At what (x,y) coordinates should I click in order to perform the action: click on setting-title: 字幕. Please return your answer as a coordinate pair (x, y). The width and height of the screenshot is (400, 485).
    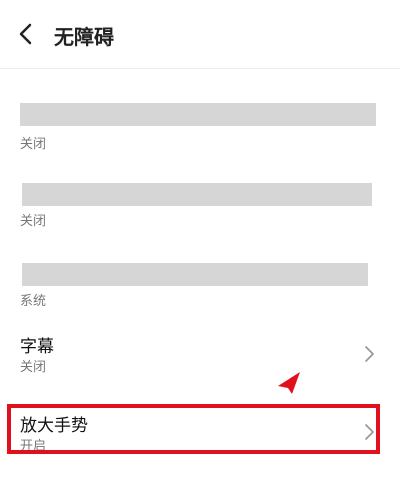
    Looking at the image, I should click on (37, 347).